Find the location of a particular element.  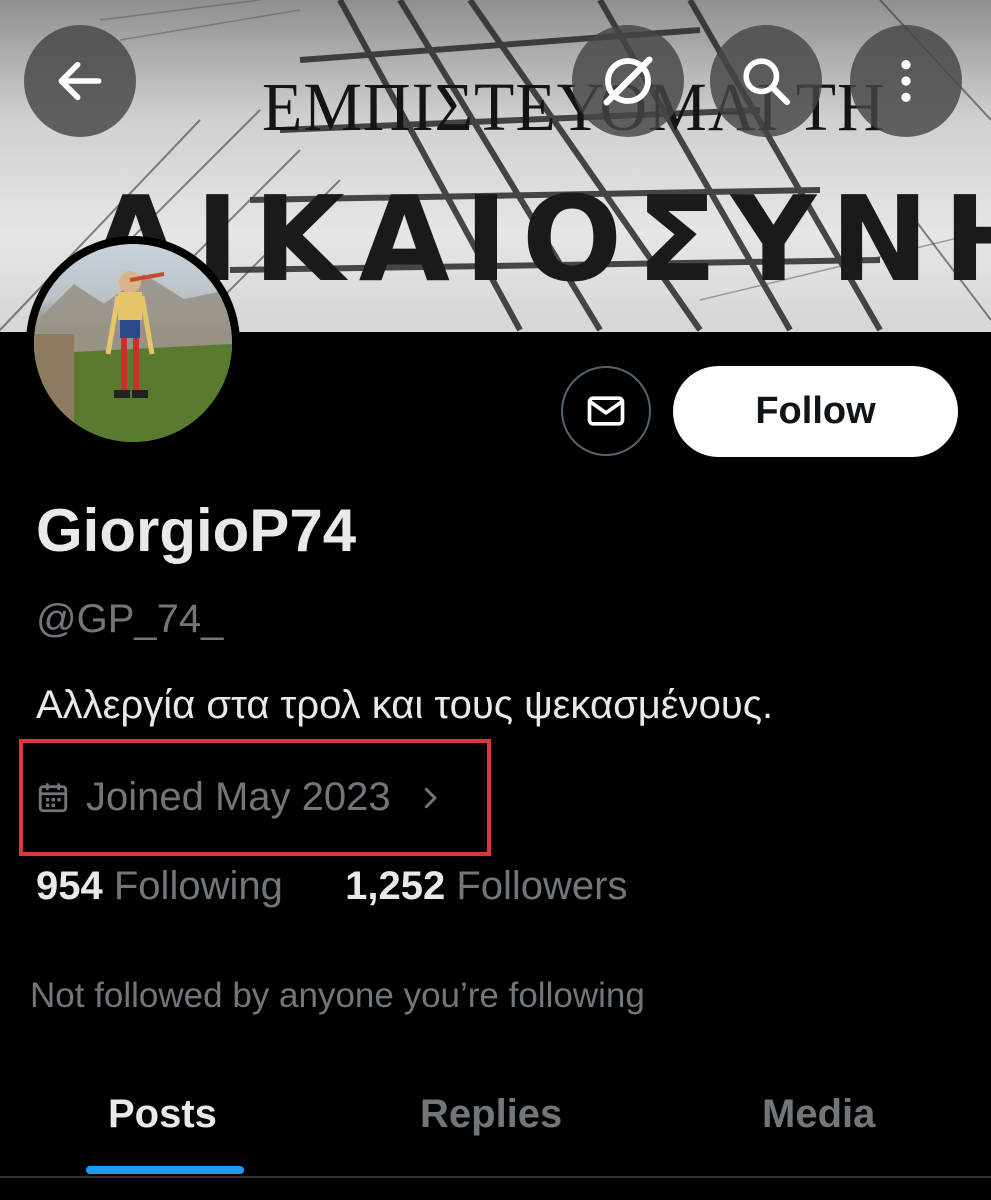

grok-icon is located at coordinates (628, 81).